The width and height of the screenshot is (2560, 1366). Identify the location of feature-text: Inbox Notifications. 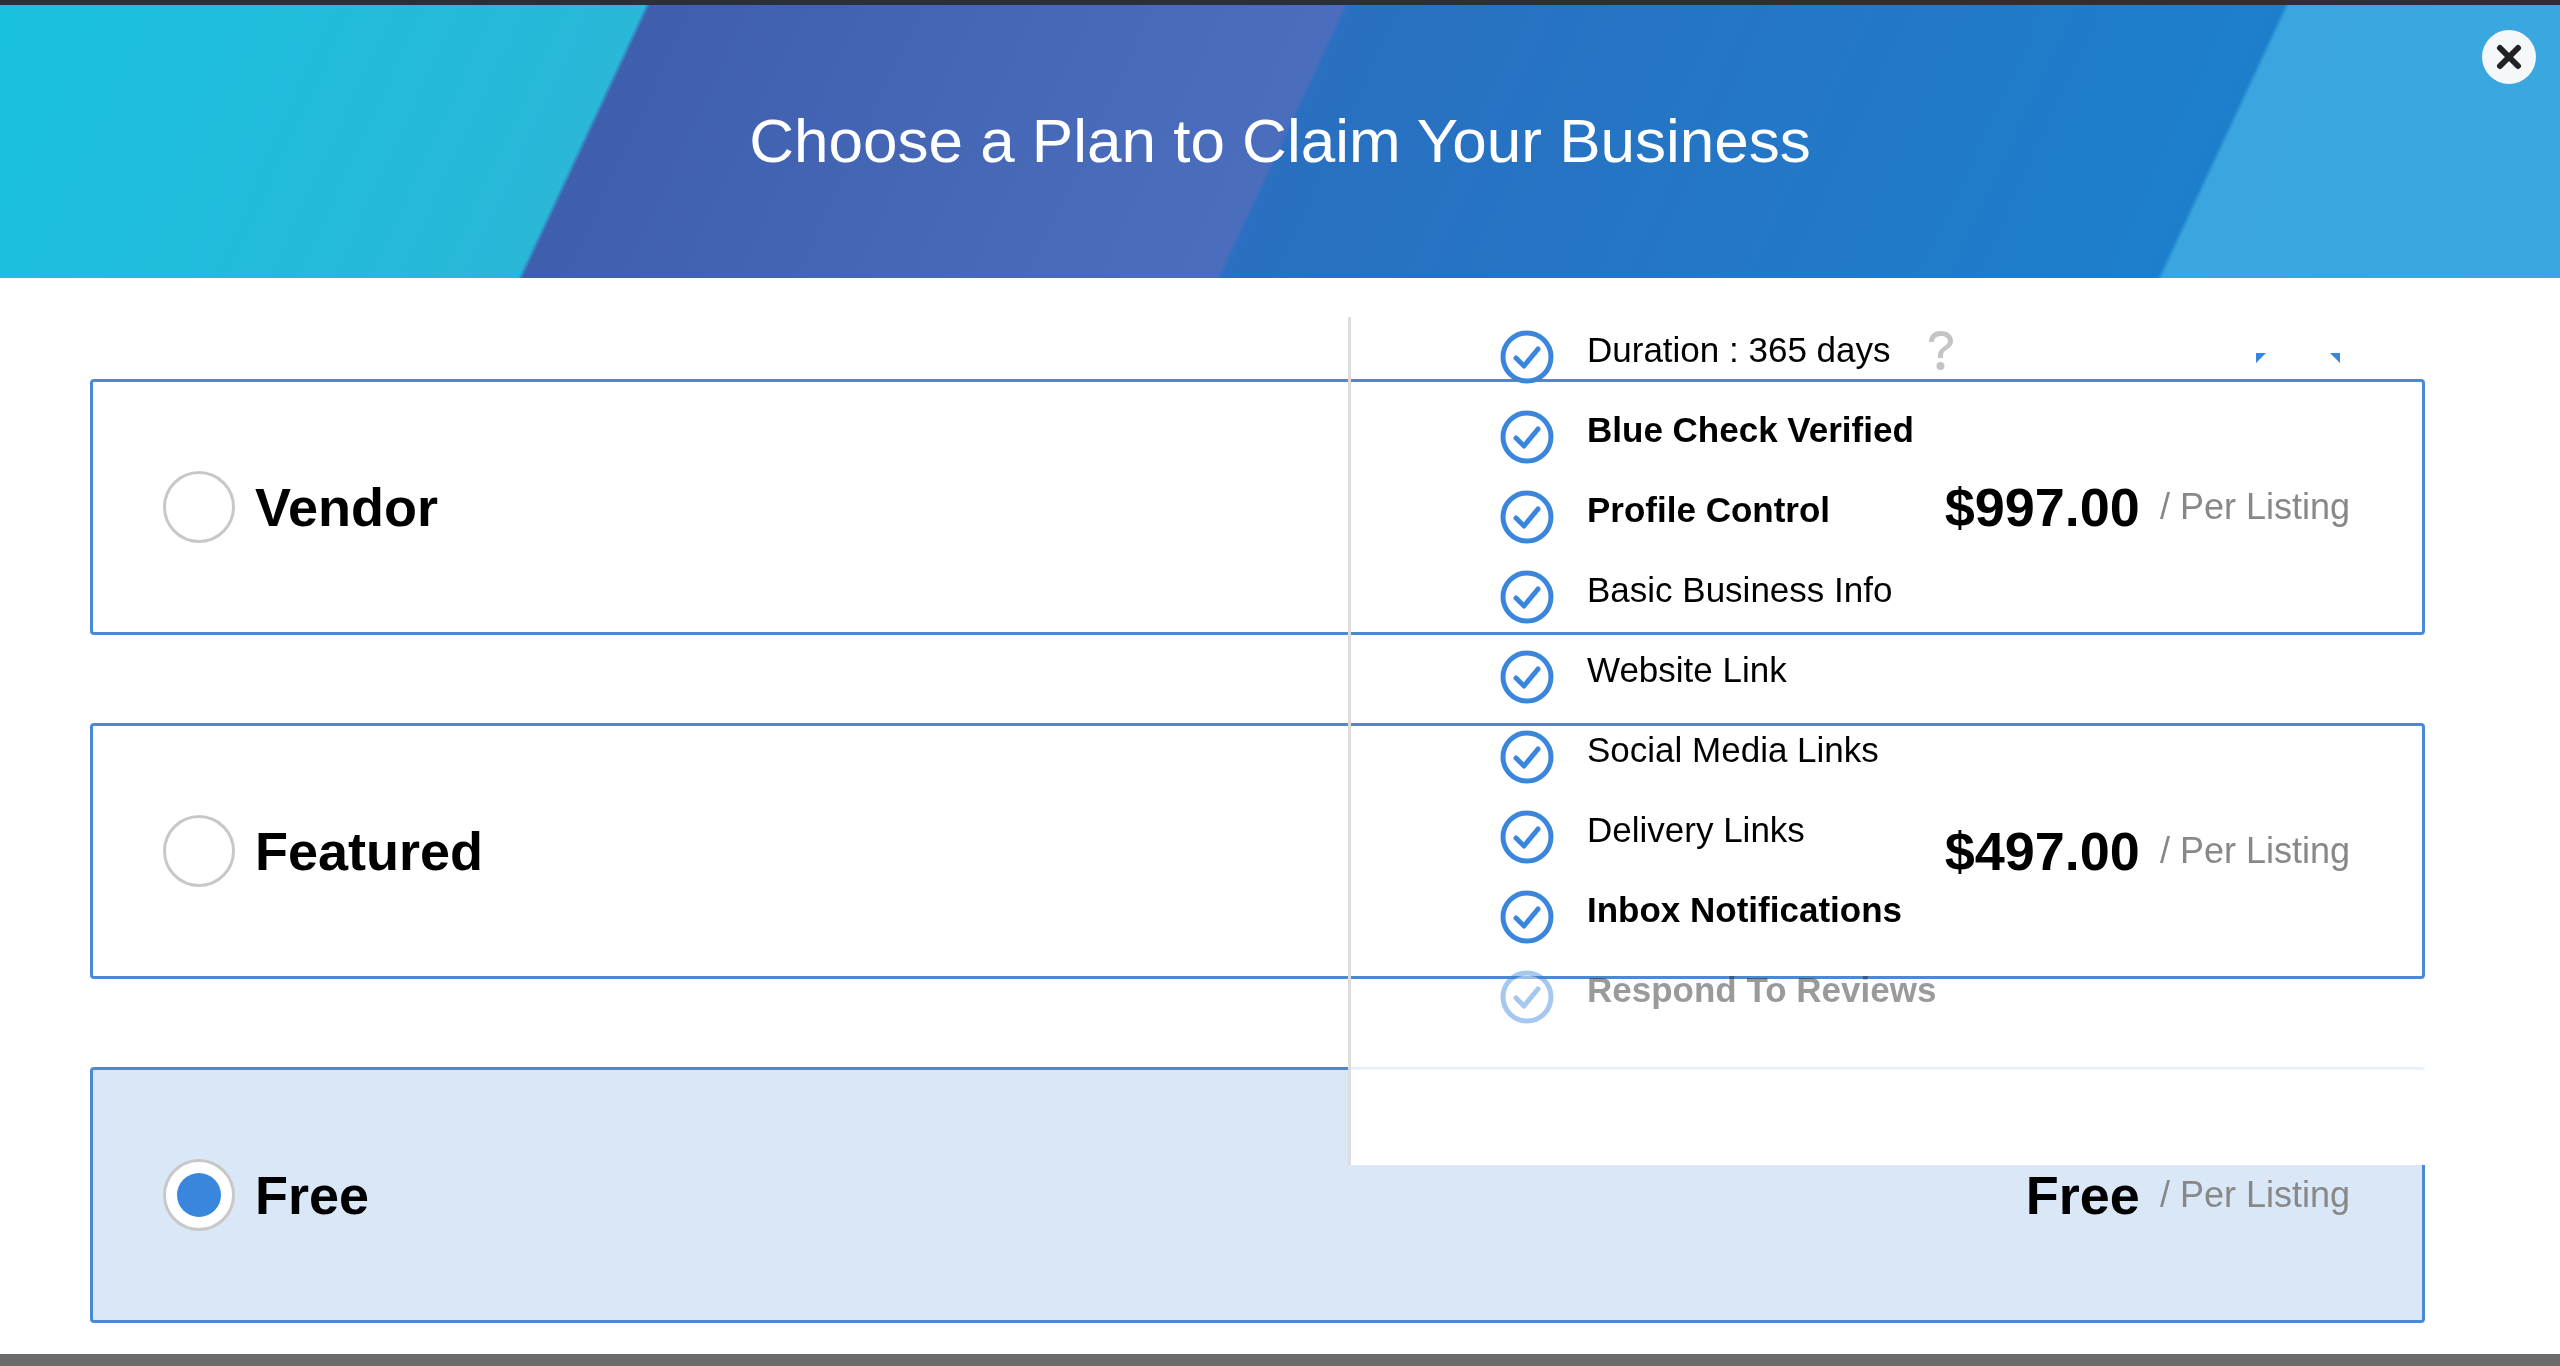
(1744, 909).